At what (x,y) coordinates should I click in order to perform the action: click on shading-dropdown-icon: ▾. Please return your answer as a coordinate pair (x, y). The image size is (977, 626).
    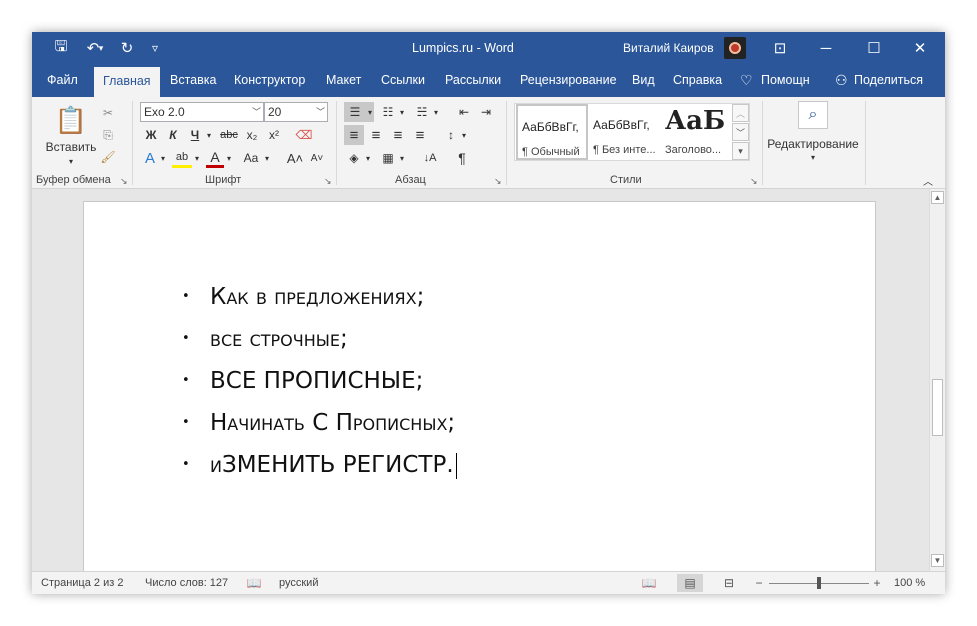
    Looking at the image, I should click on (368, 158).